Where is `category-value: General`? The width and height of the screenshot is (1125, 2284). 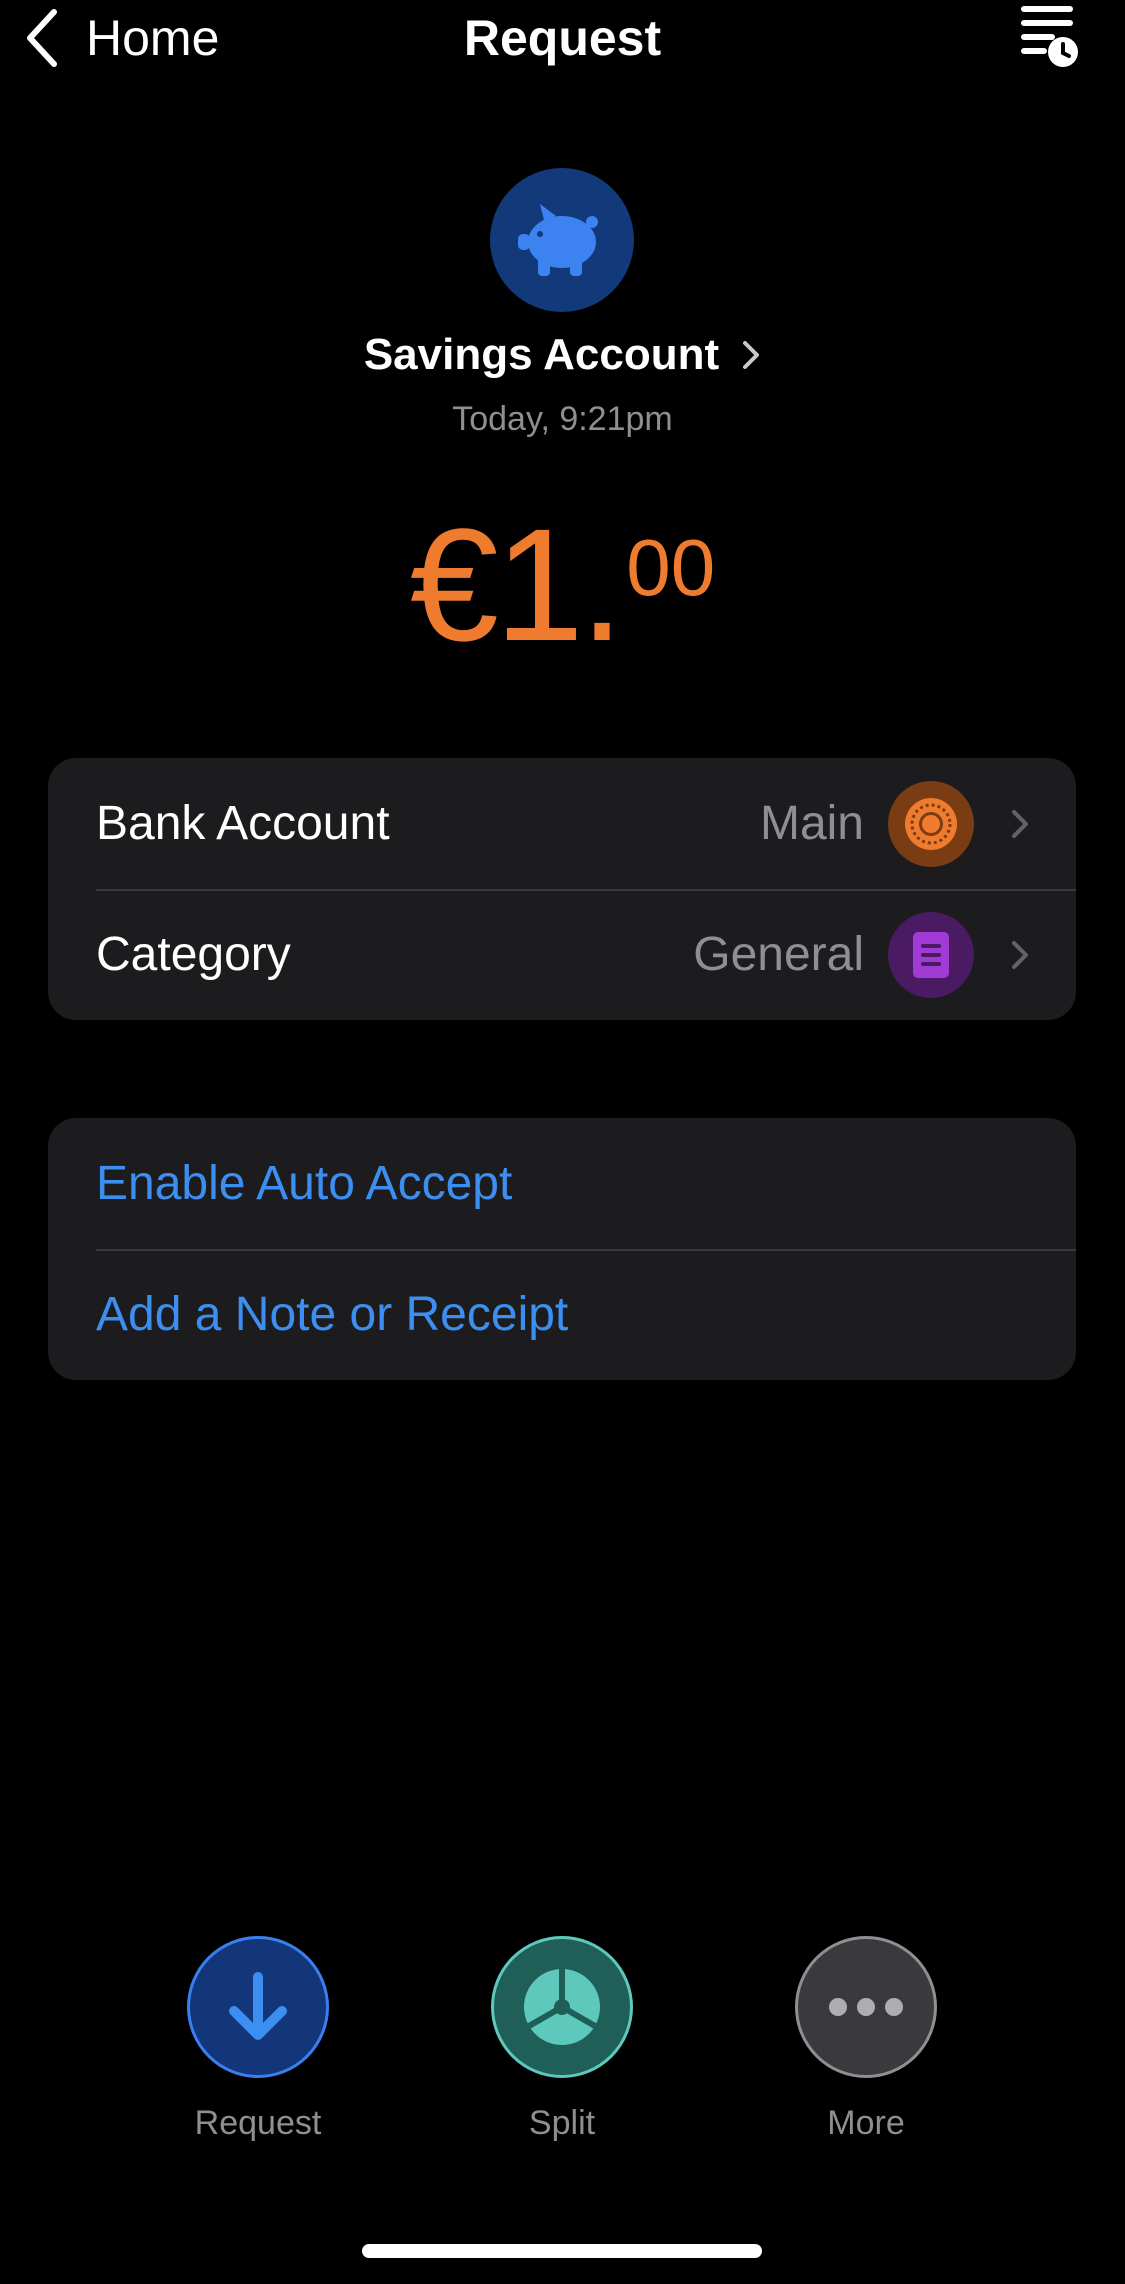
category-value: General is located at coordinates (778, 954).